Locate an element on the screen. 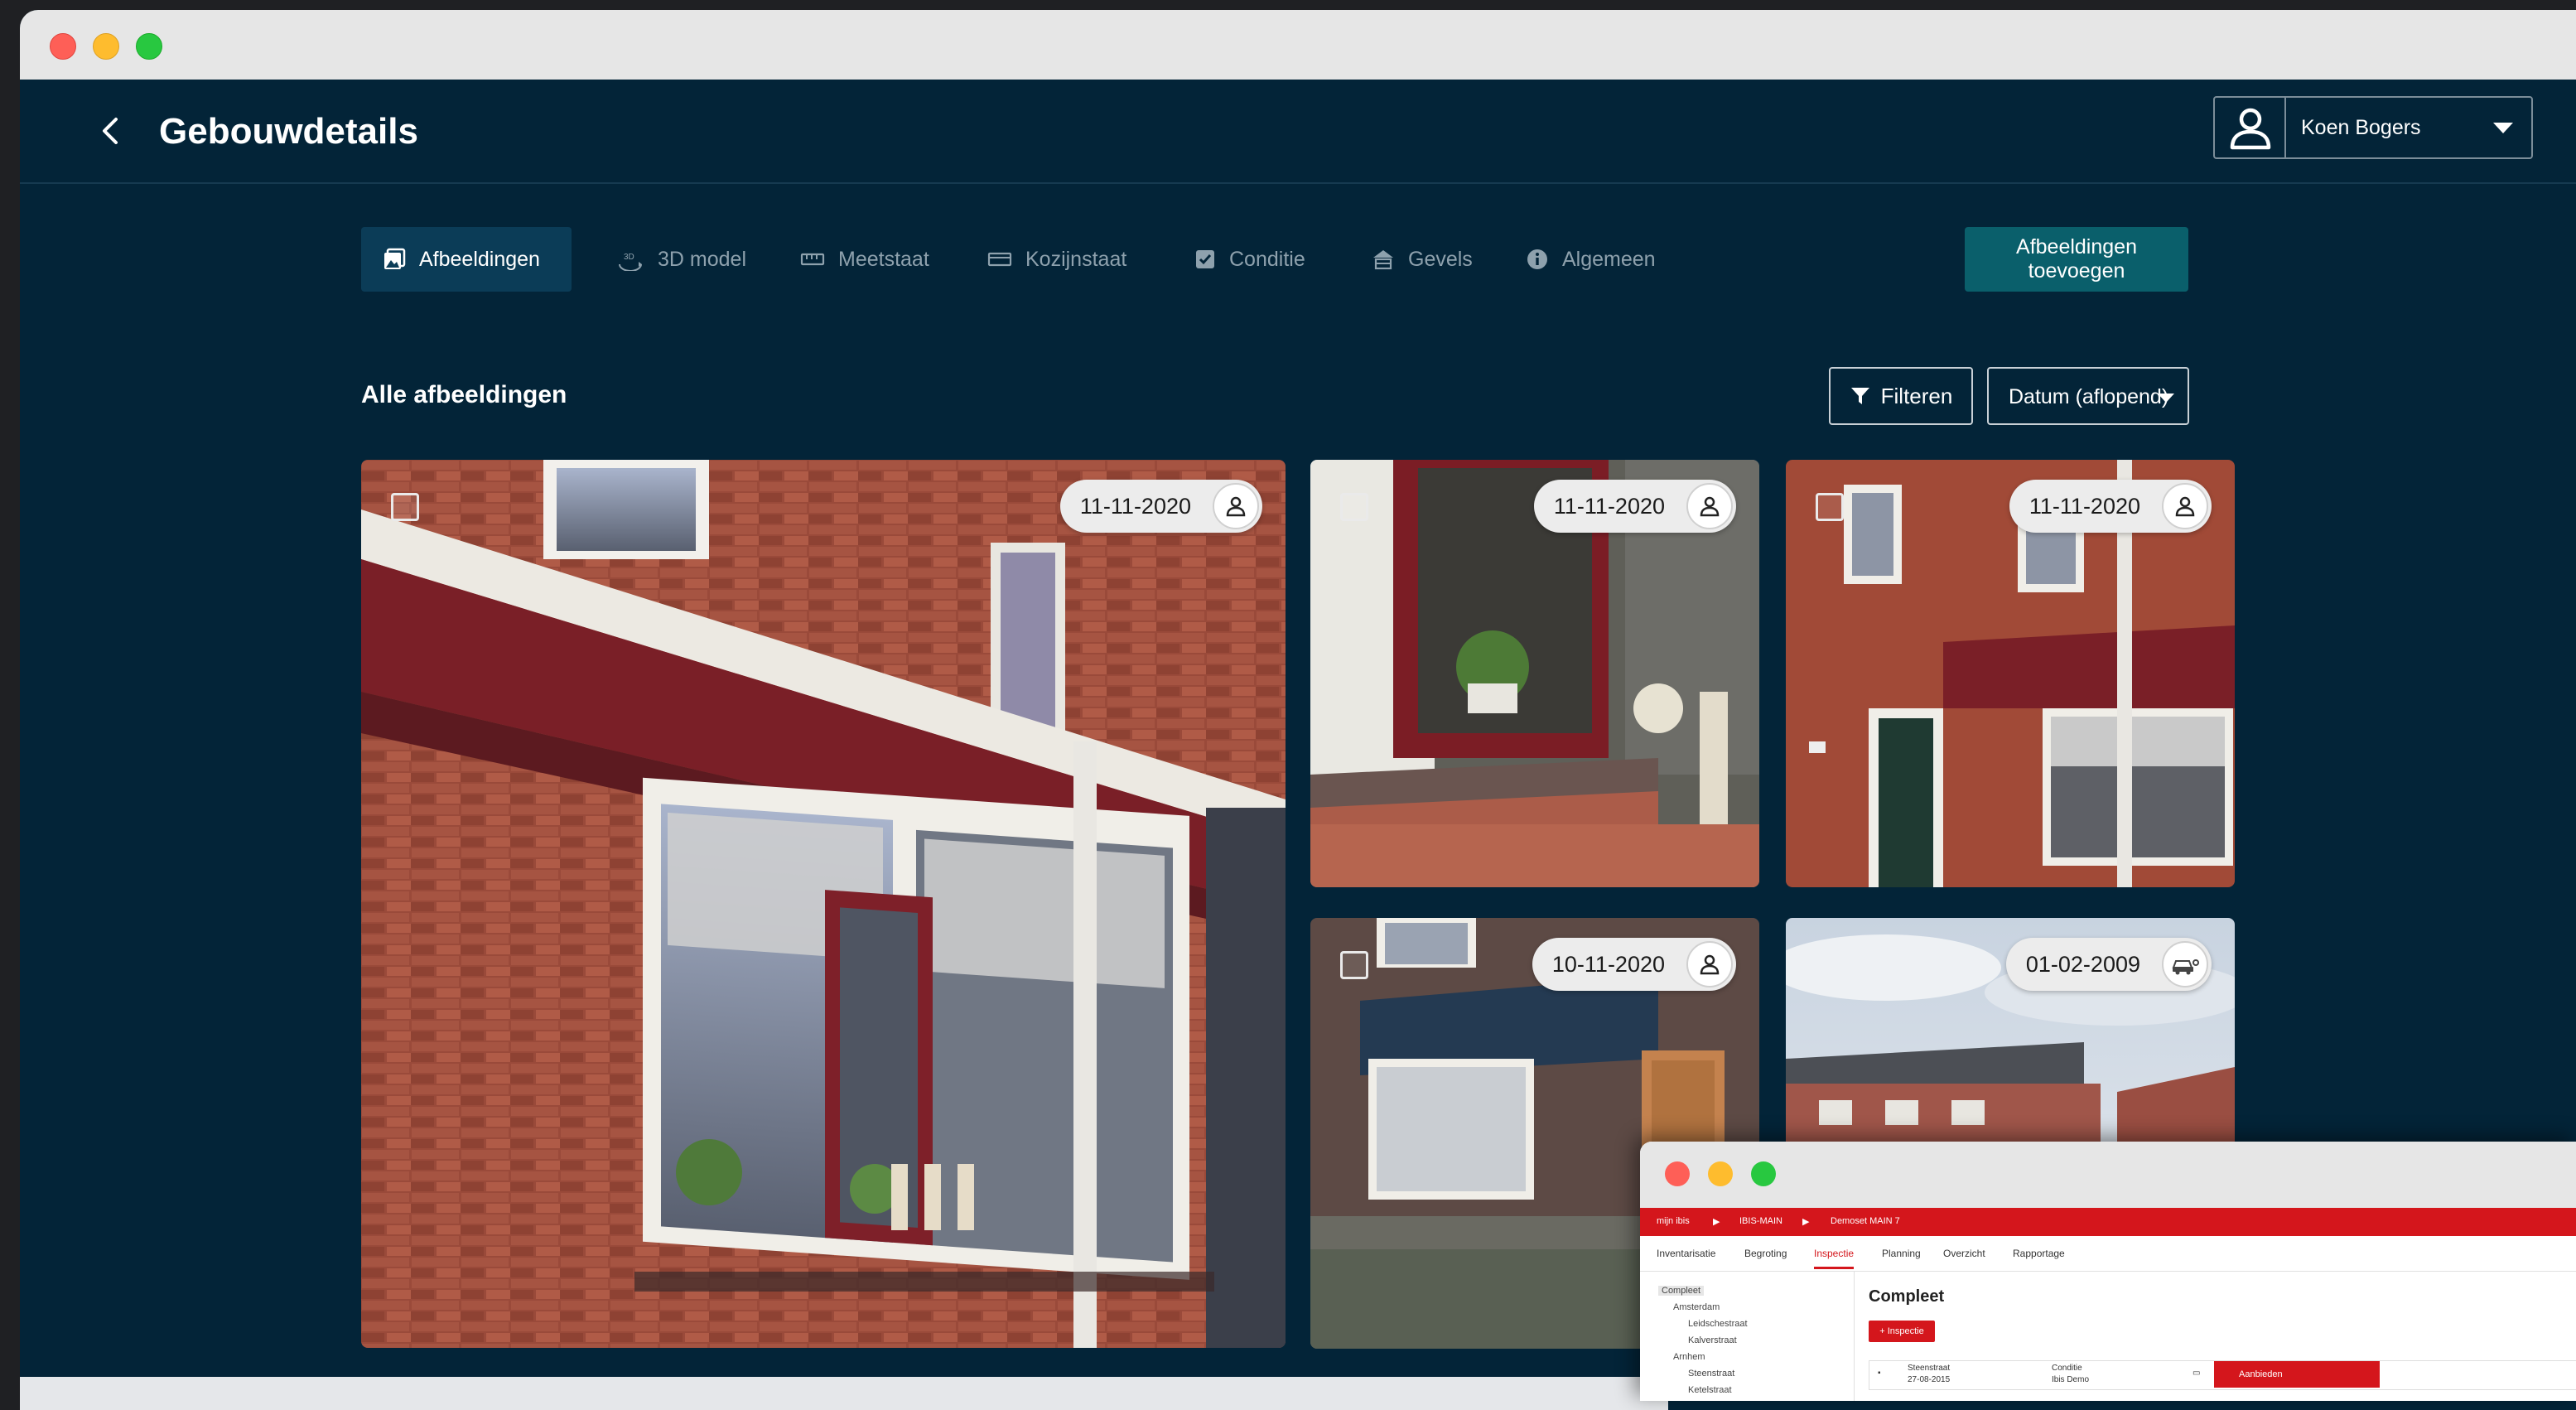 This screenshot has width=2576, height=1410. filter-label: Filteren is located at coordinates (1917, 395).